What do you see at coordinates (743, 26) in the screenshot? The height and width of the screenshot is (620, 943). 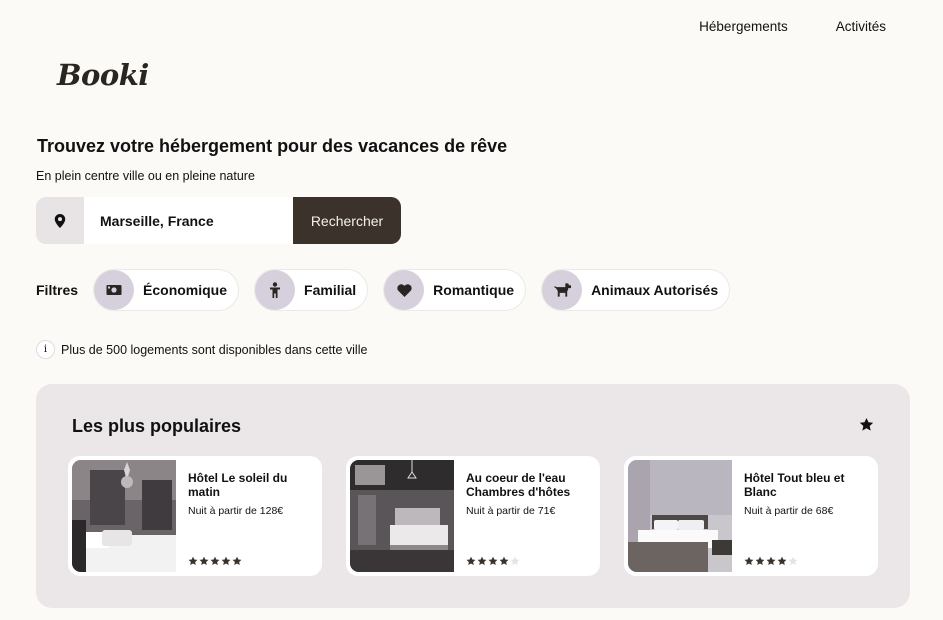 I see `nav-link-hebergements: Hébergements` at bounding box center [743, 26].